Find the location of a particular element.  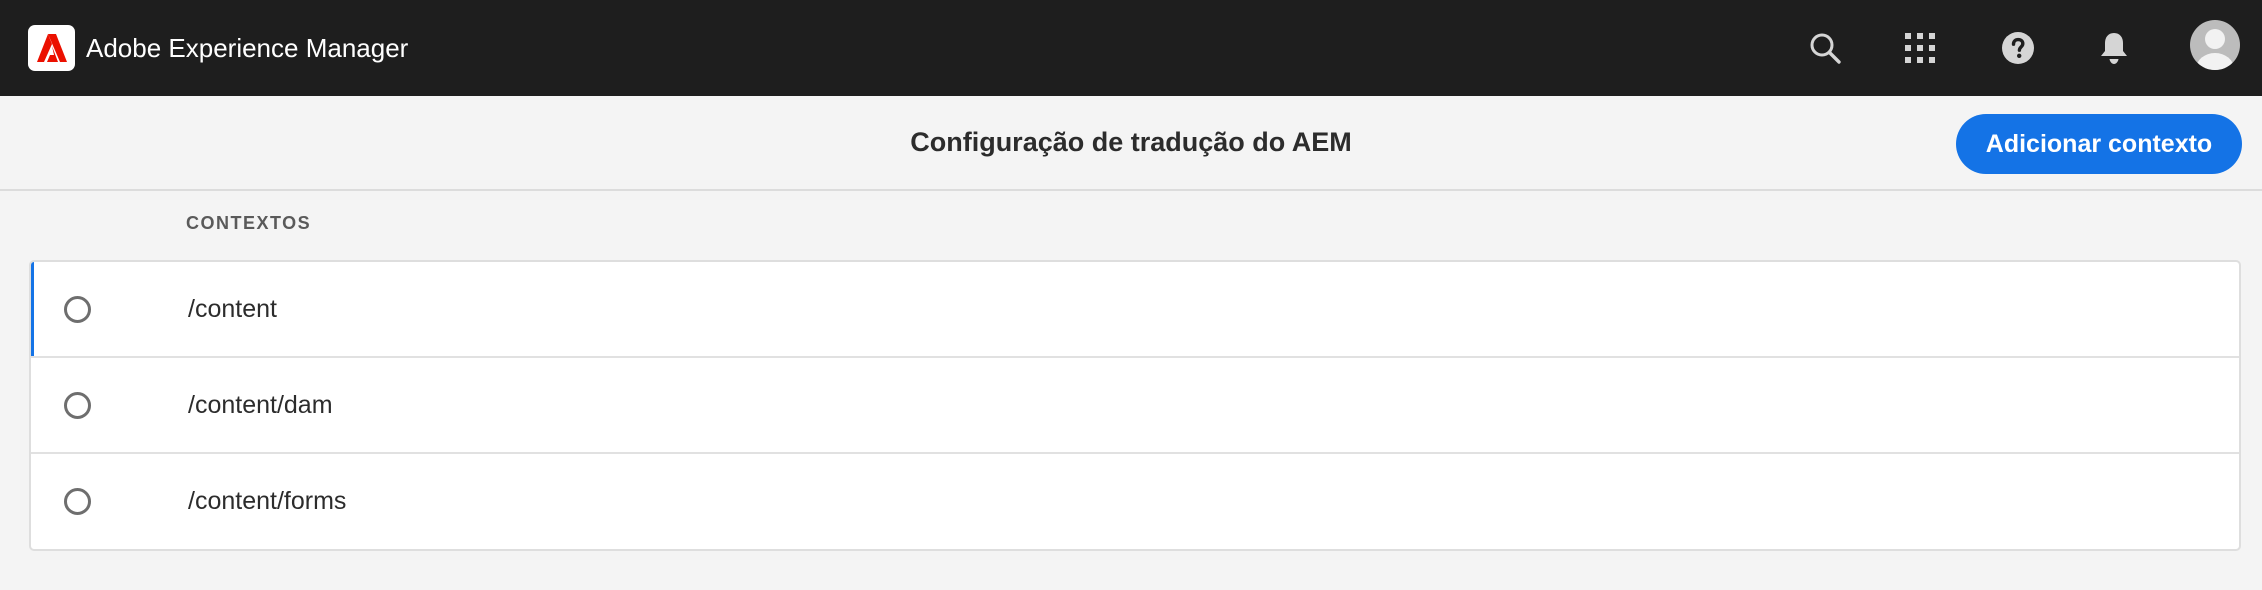

help-icon is located at coordinates (2018, 48).